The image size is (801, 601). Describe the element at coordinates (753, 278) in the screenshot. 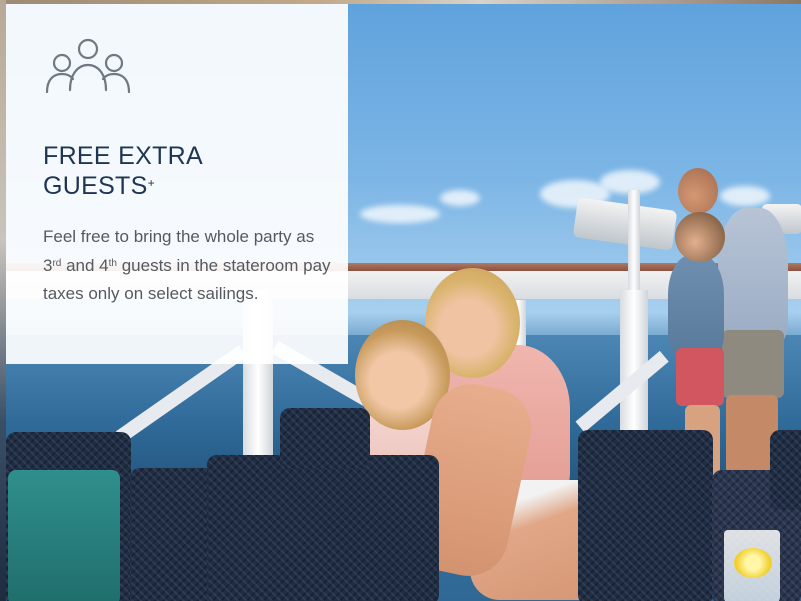

I see `man-figure` at that location.